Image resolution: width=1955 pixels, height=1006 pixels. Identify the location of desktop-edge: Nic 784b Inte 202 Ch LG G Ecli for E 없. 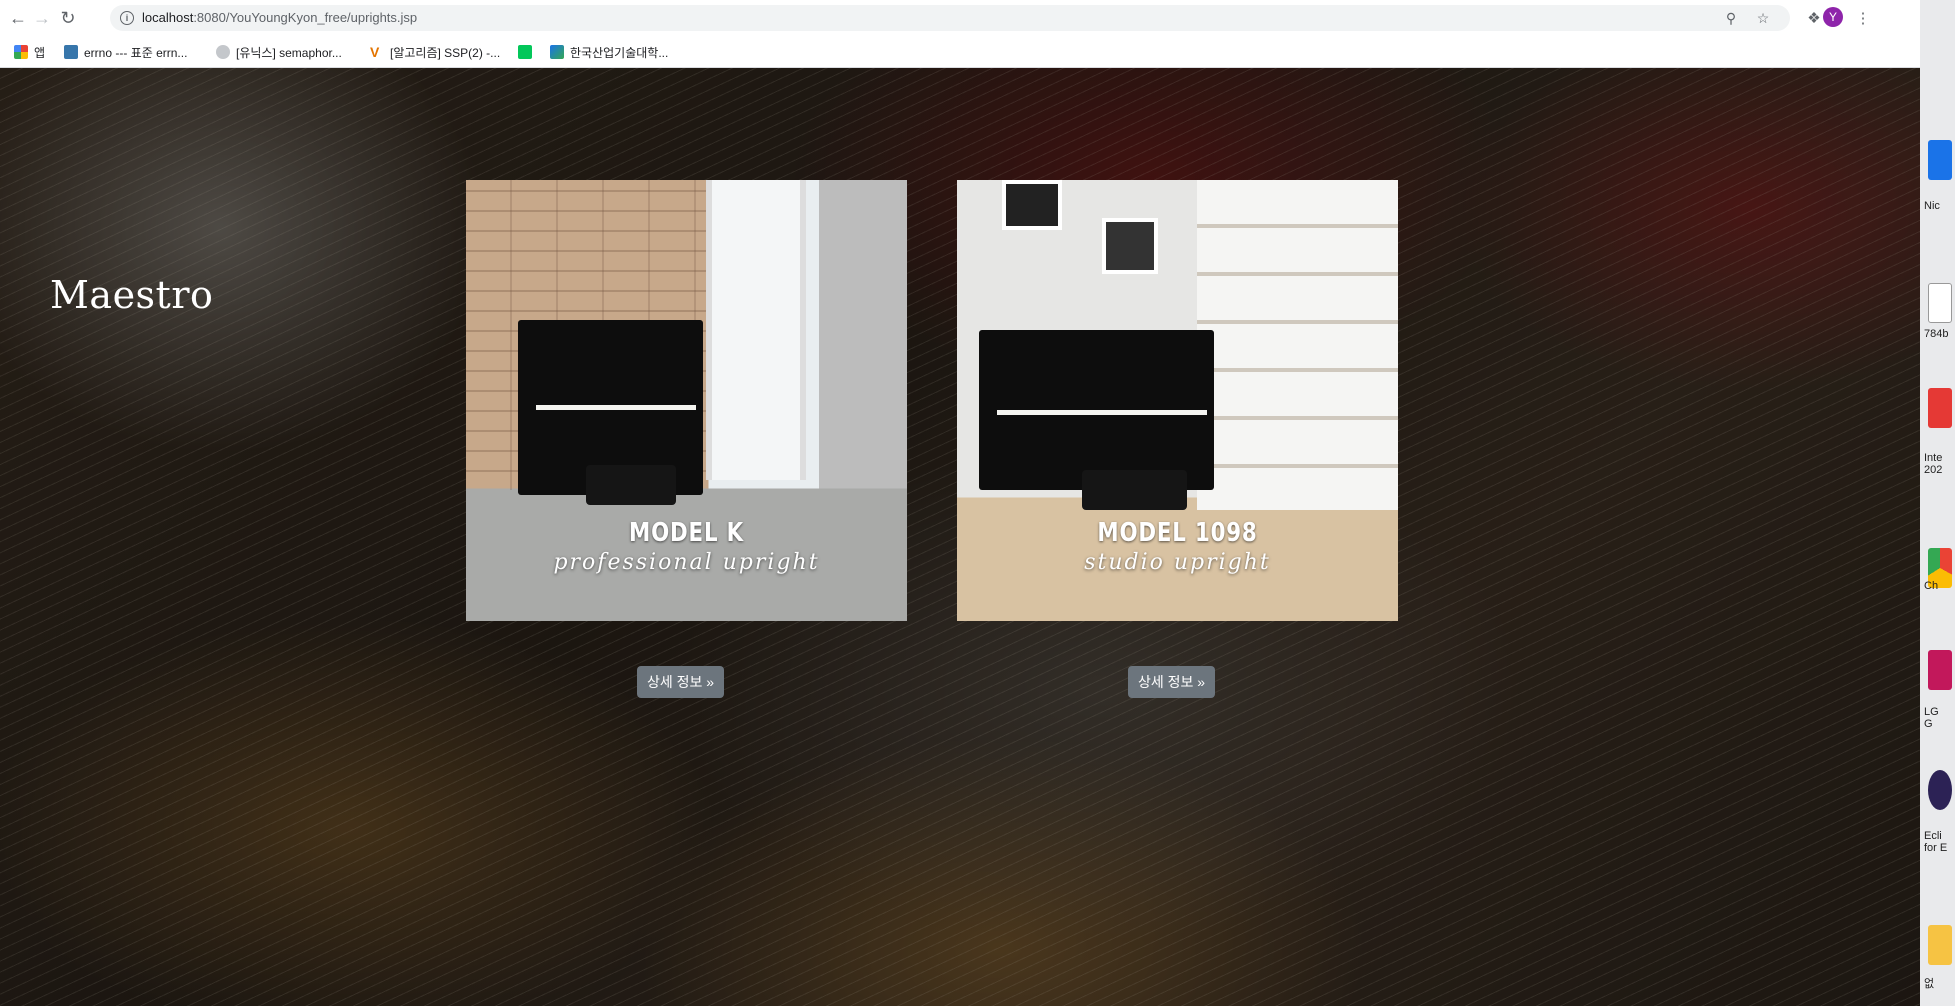
(1937, 503).